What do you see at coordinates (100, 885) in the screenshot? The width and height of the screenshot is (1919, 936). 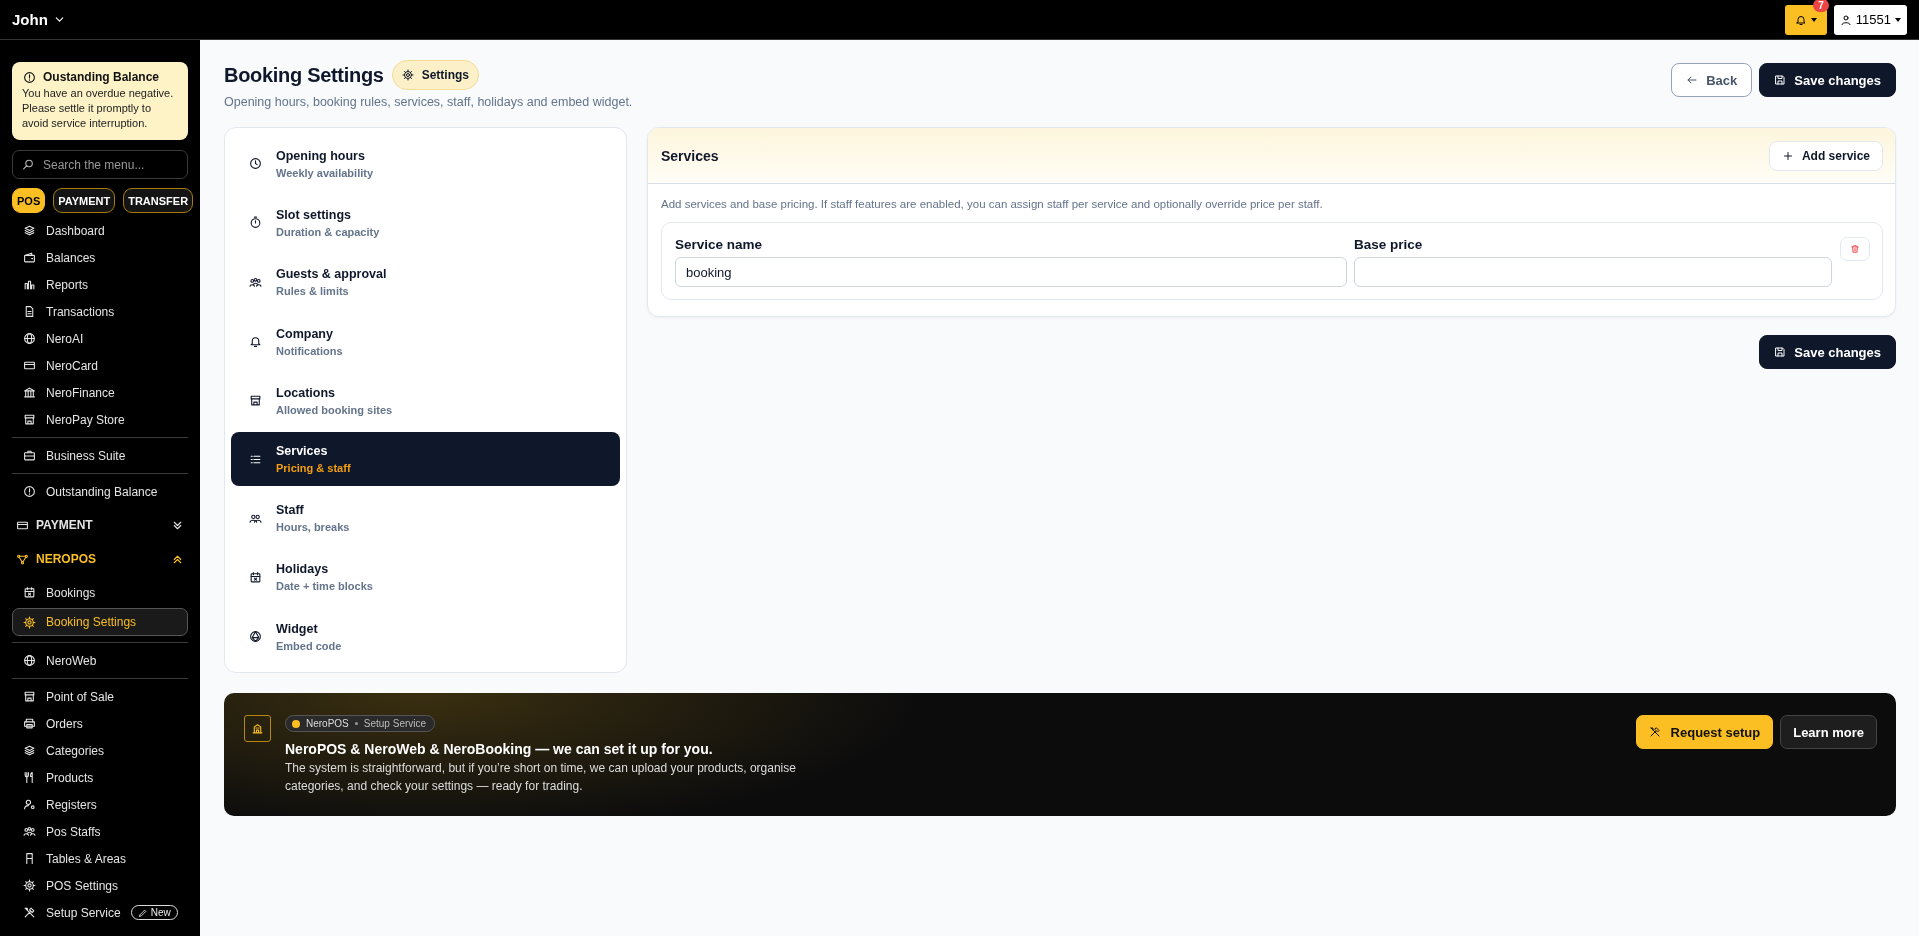 I see `menu-item: POS Settings` at bounding box center [100, 885].